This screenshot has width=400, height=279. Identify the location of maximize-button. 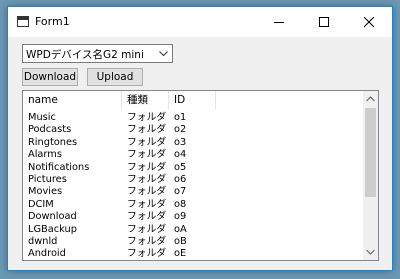
(324, 22).